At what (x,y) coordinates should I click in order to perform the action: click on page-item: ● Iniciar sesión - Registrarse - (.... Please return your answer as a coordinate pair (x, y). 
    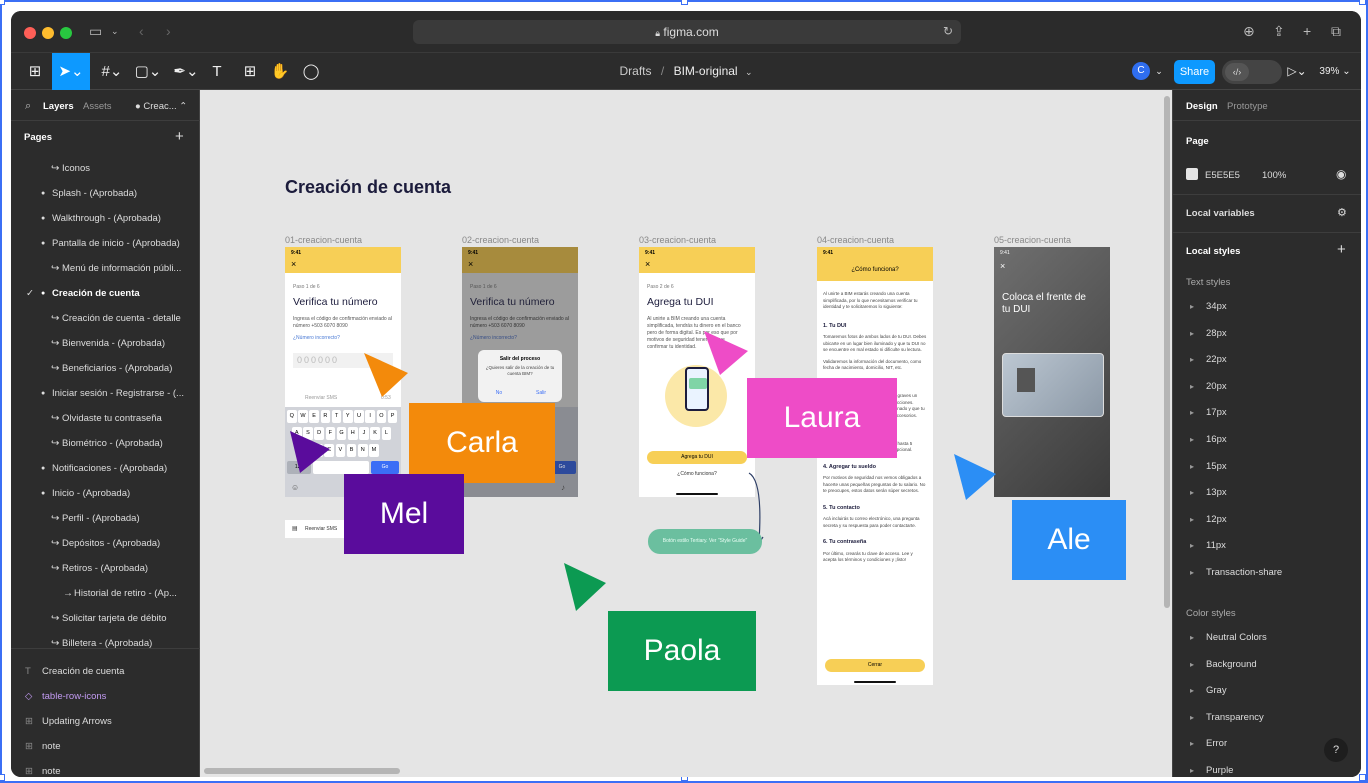
    Looking at the image, I should click on (105, 393).